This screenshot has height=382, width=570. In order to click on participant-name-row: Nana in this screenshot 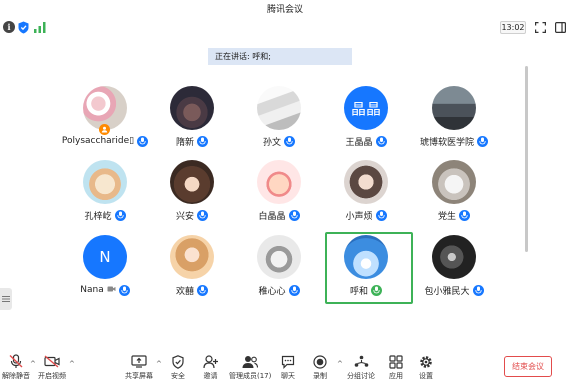, I will do `click(105, 290)`.